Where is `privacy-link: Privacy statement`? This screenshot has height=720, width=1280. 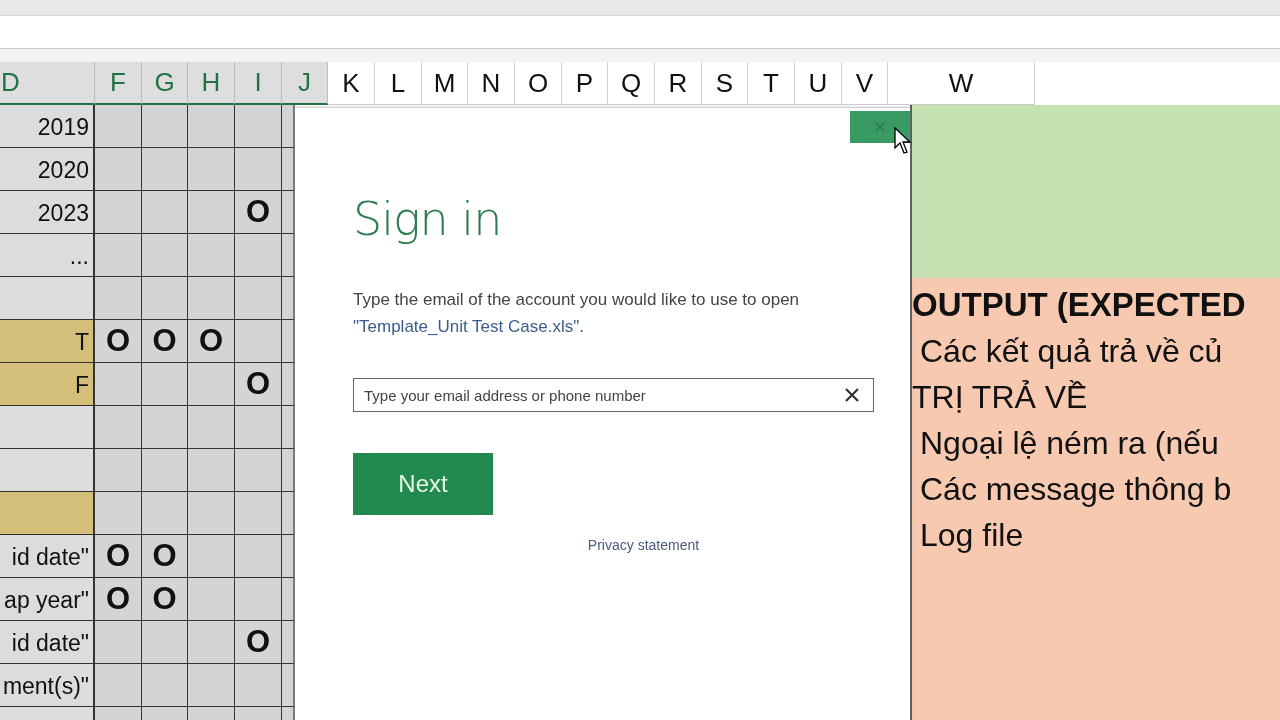
privacy-link: Privacy statement is located at coordinates (643, 545).